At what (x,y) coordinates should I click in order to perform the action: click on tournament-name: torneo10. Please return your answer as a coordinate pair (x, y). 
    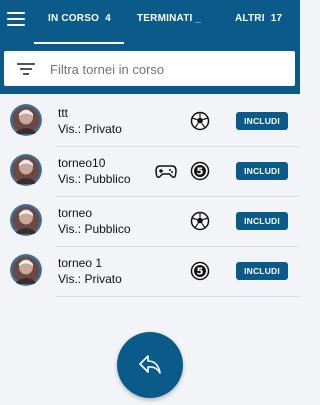
    Looking at the image, I should click on (82, 163).